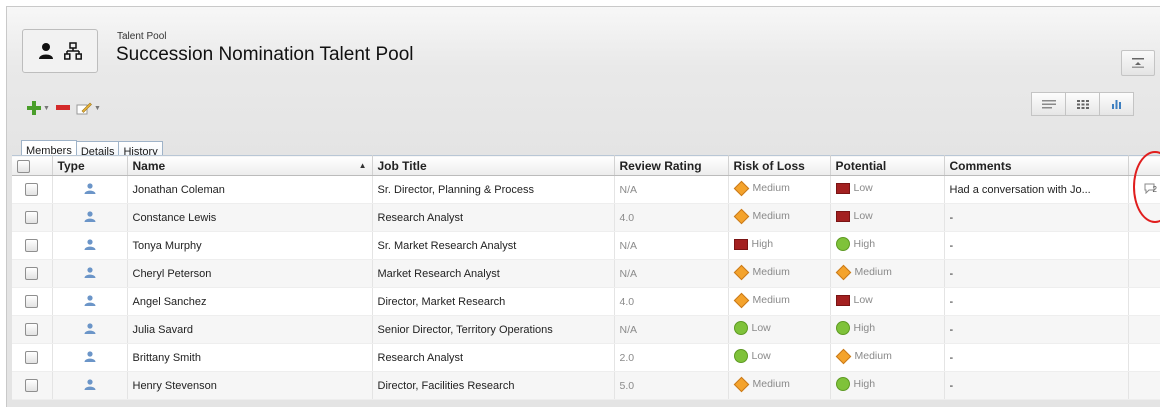  Describe the element at coordinates (493, 165) in the screenshot. I see `column-header-job-title: Job Title` at that location.